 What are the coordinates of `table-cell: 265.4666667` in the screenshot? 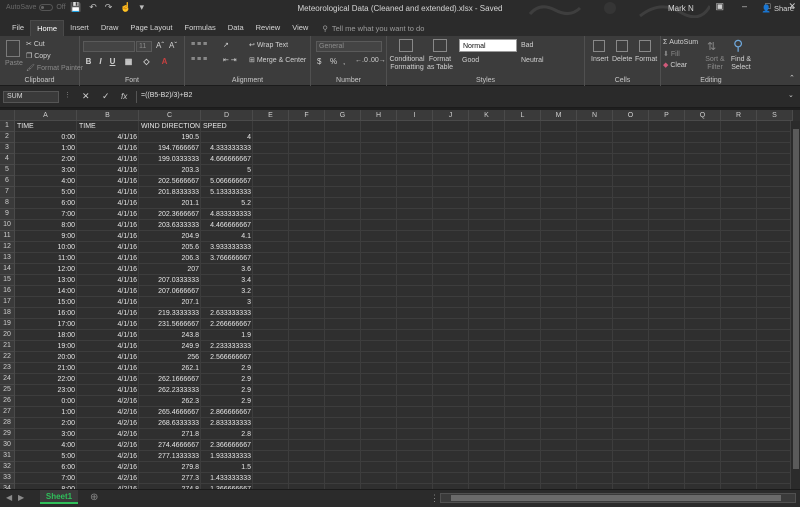 It's located at (170, 412).